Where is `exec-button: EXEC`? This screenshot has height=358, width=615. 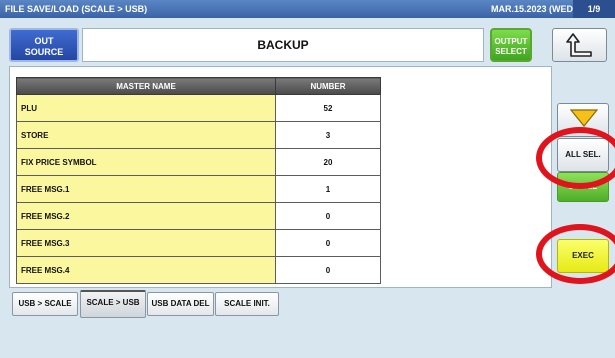
exec-button: EXEC is located at coordinates (583, 256).